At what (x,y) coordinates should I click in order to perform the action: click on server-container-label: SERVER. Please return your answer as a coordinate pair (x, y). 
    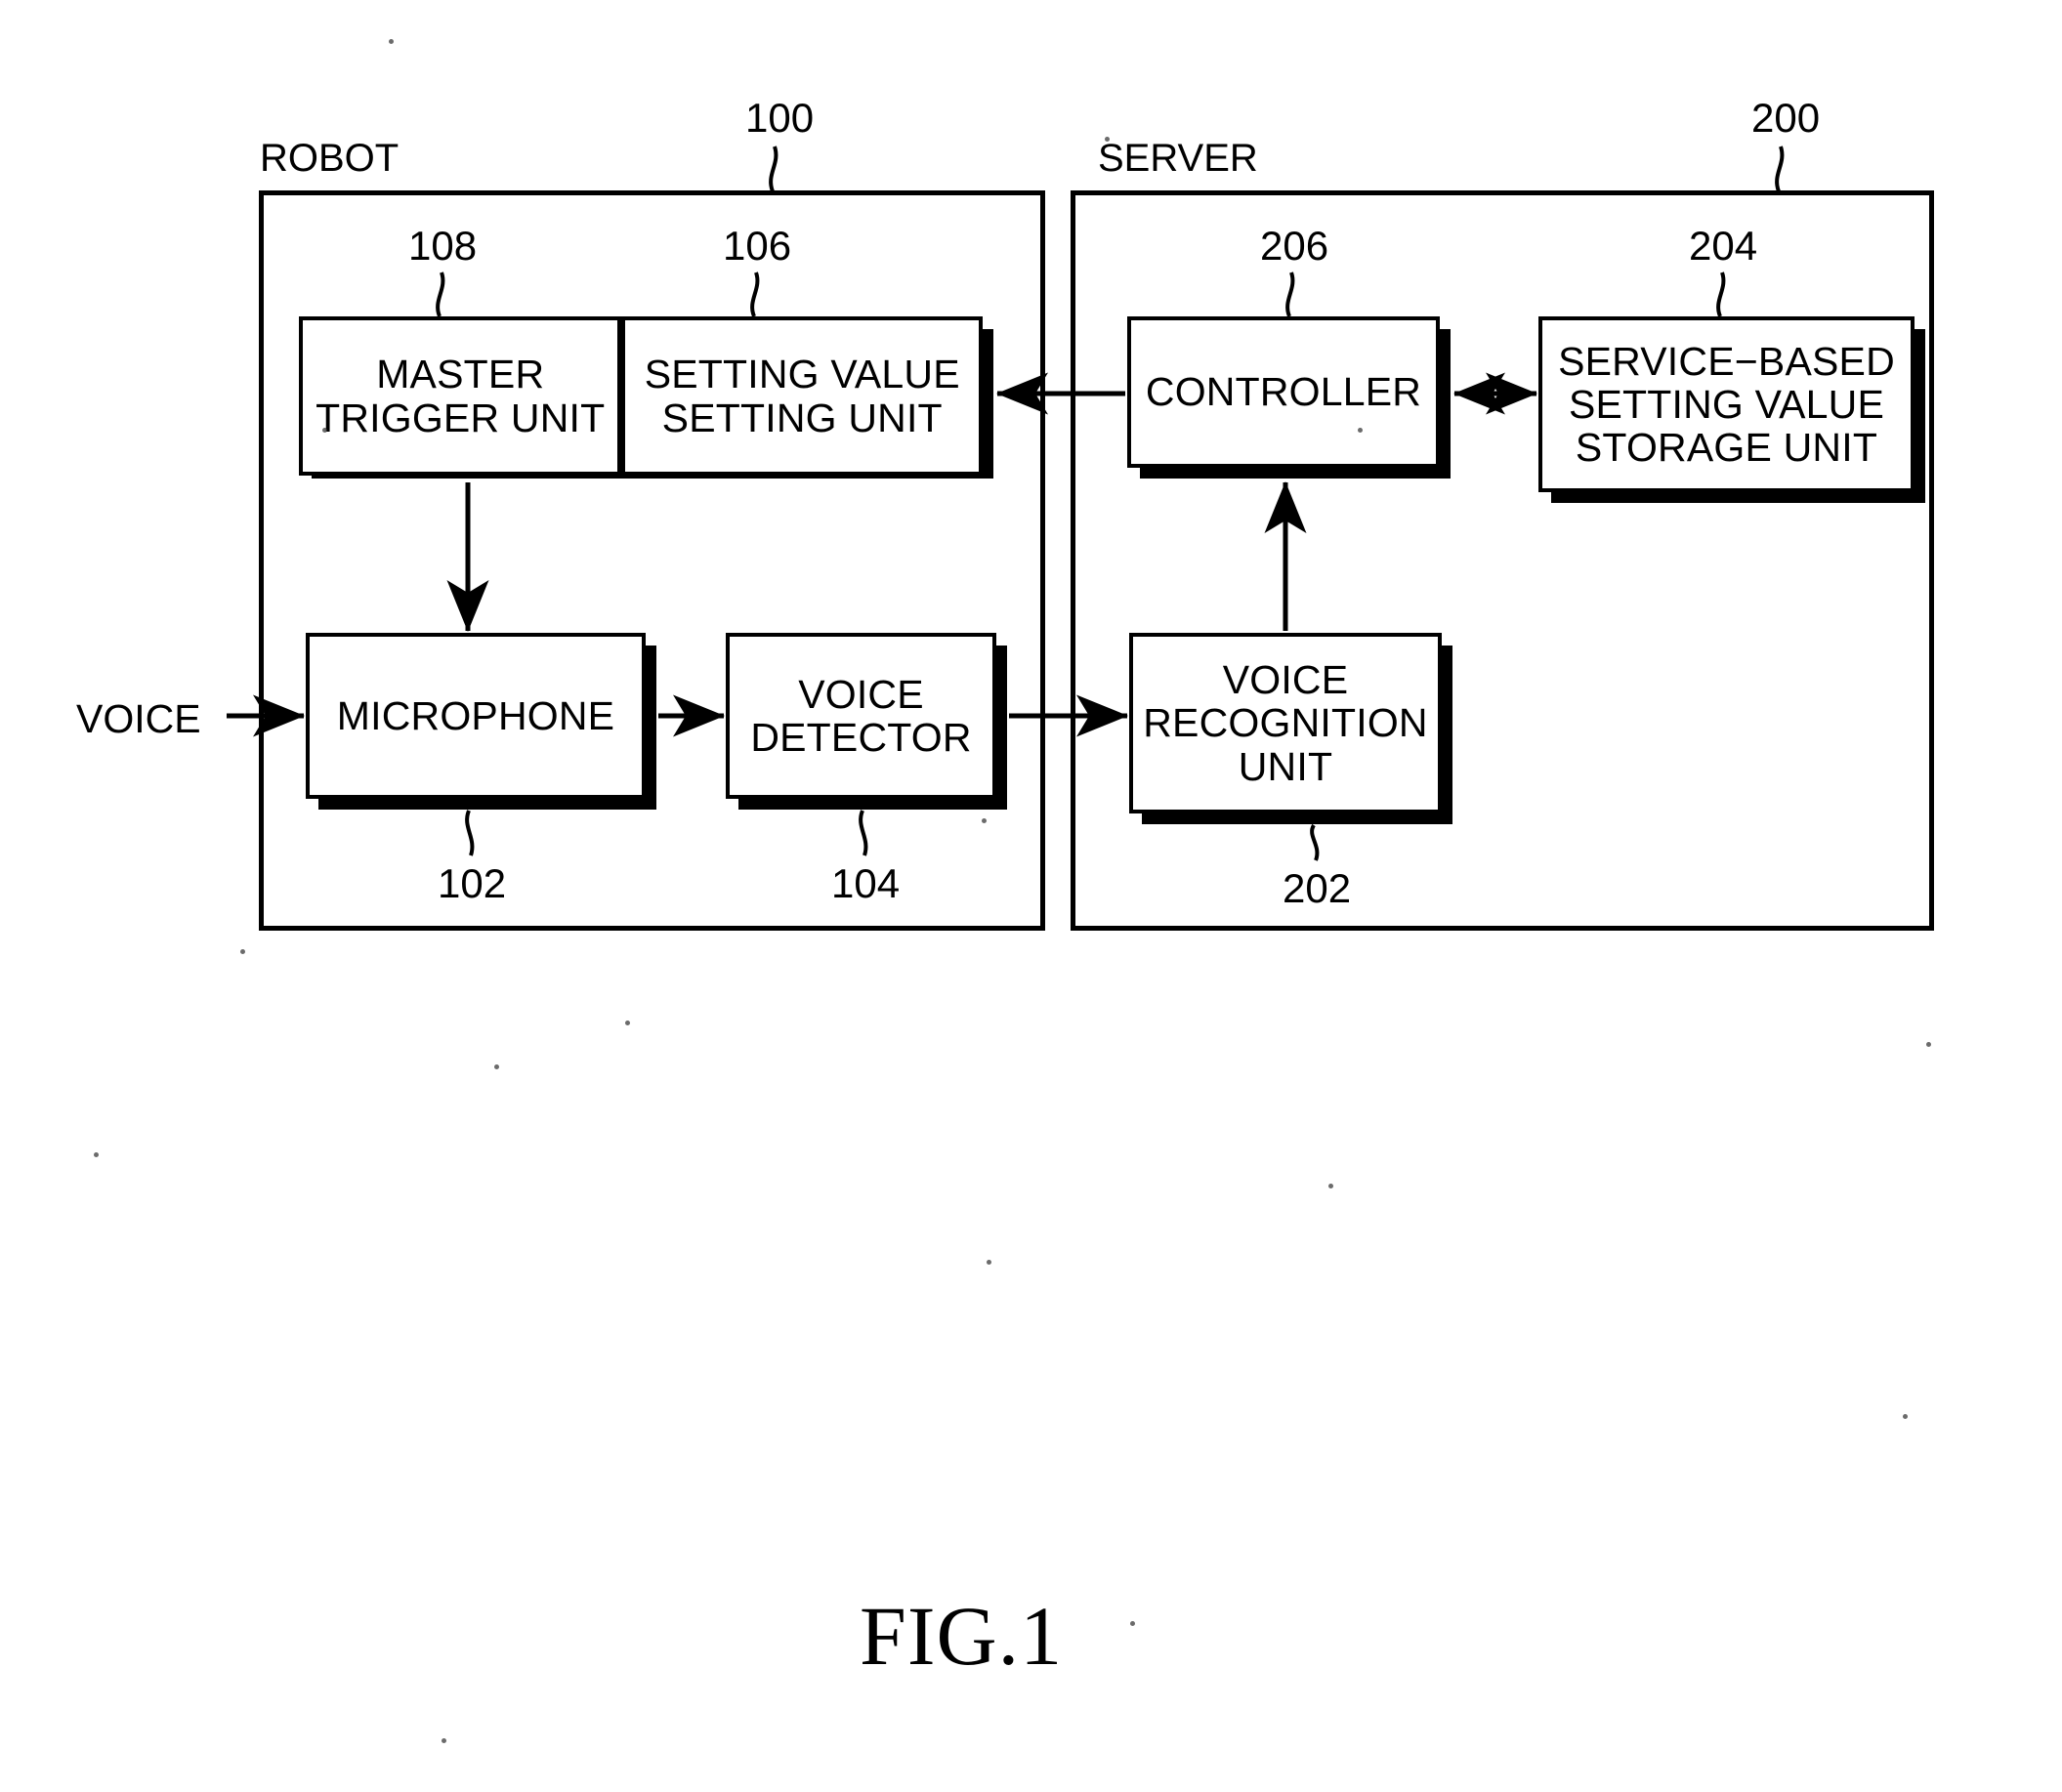
    Looking at the image, I should click on (1178, 159).